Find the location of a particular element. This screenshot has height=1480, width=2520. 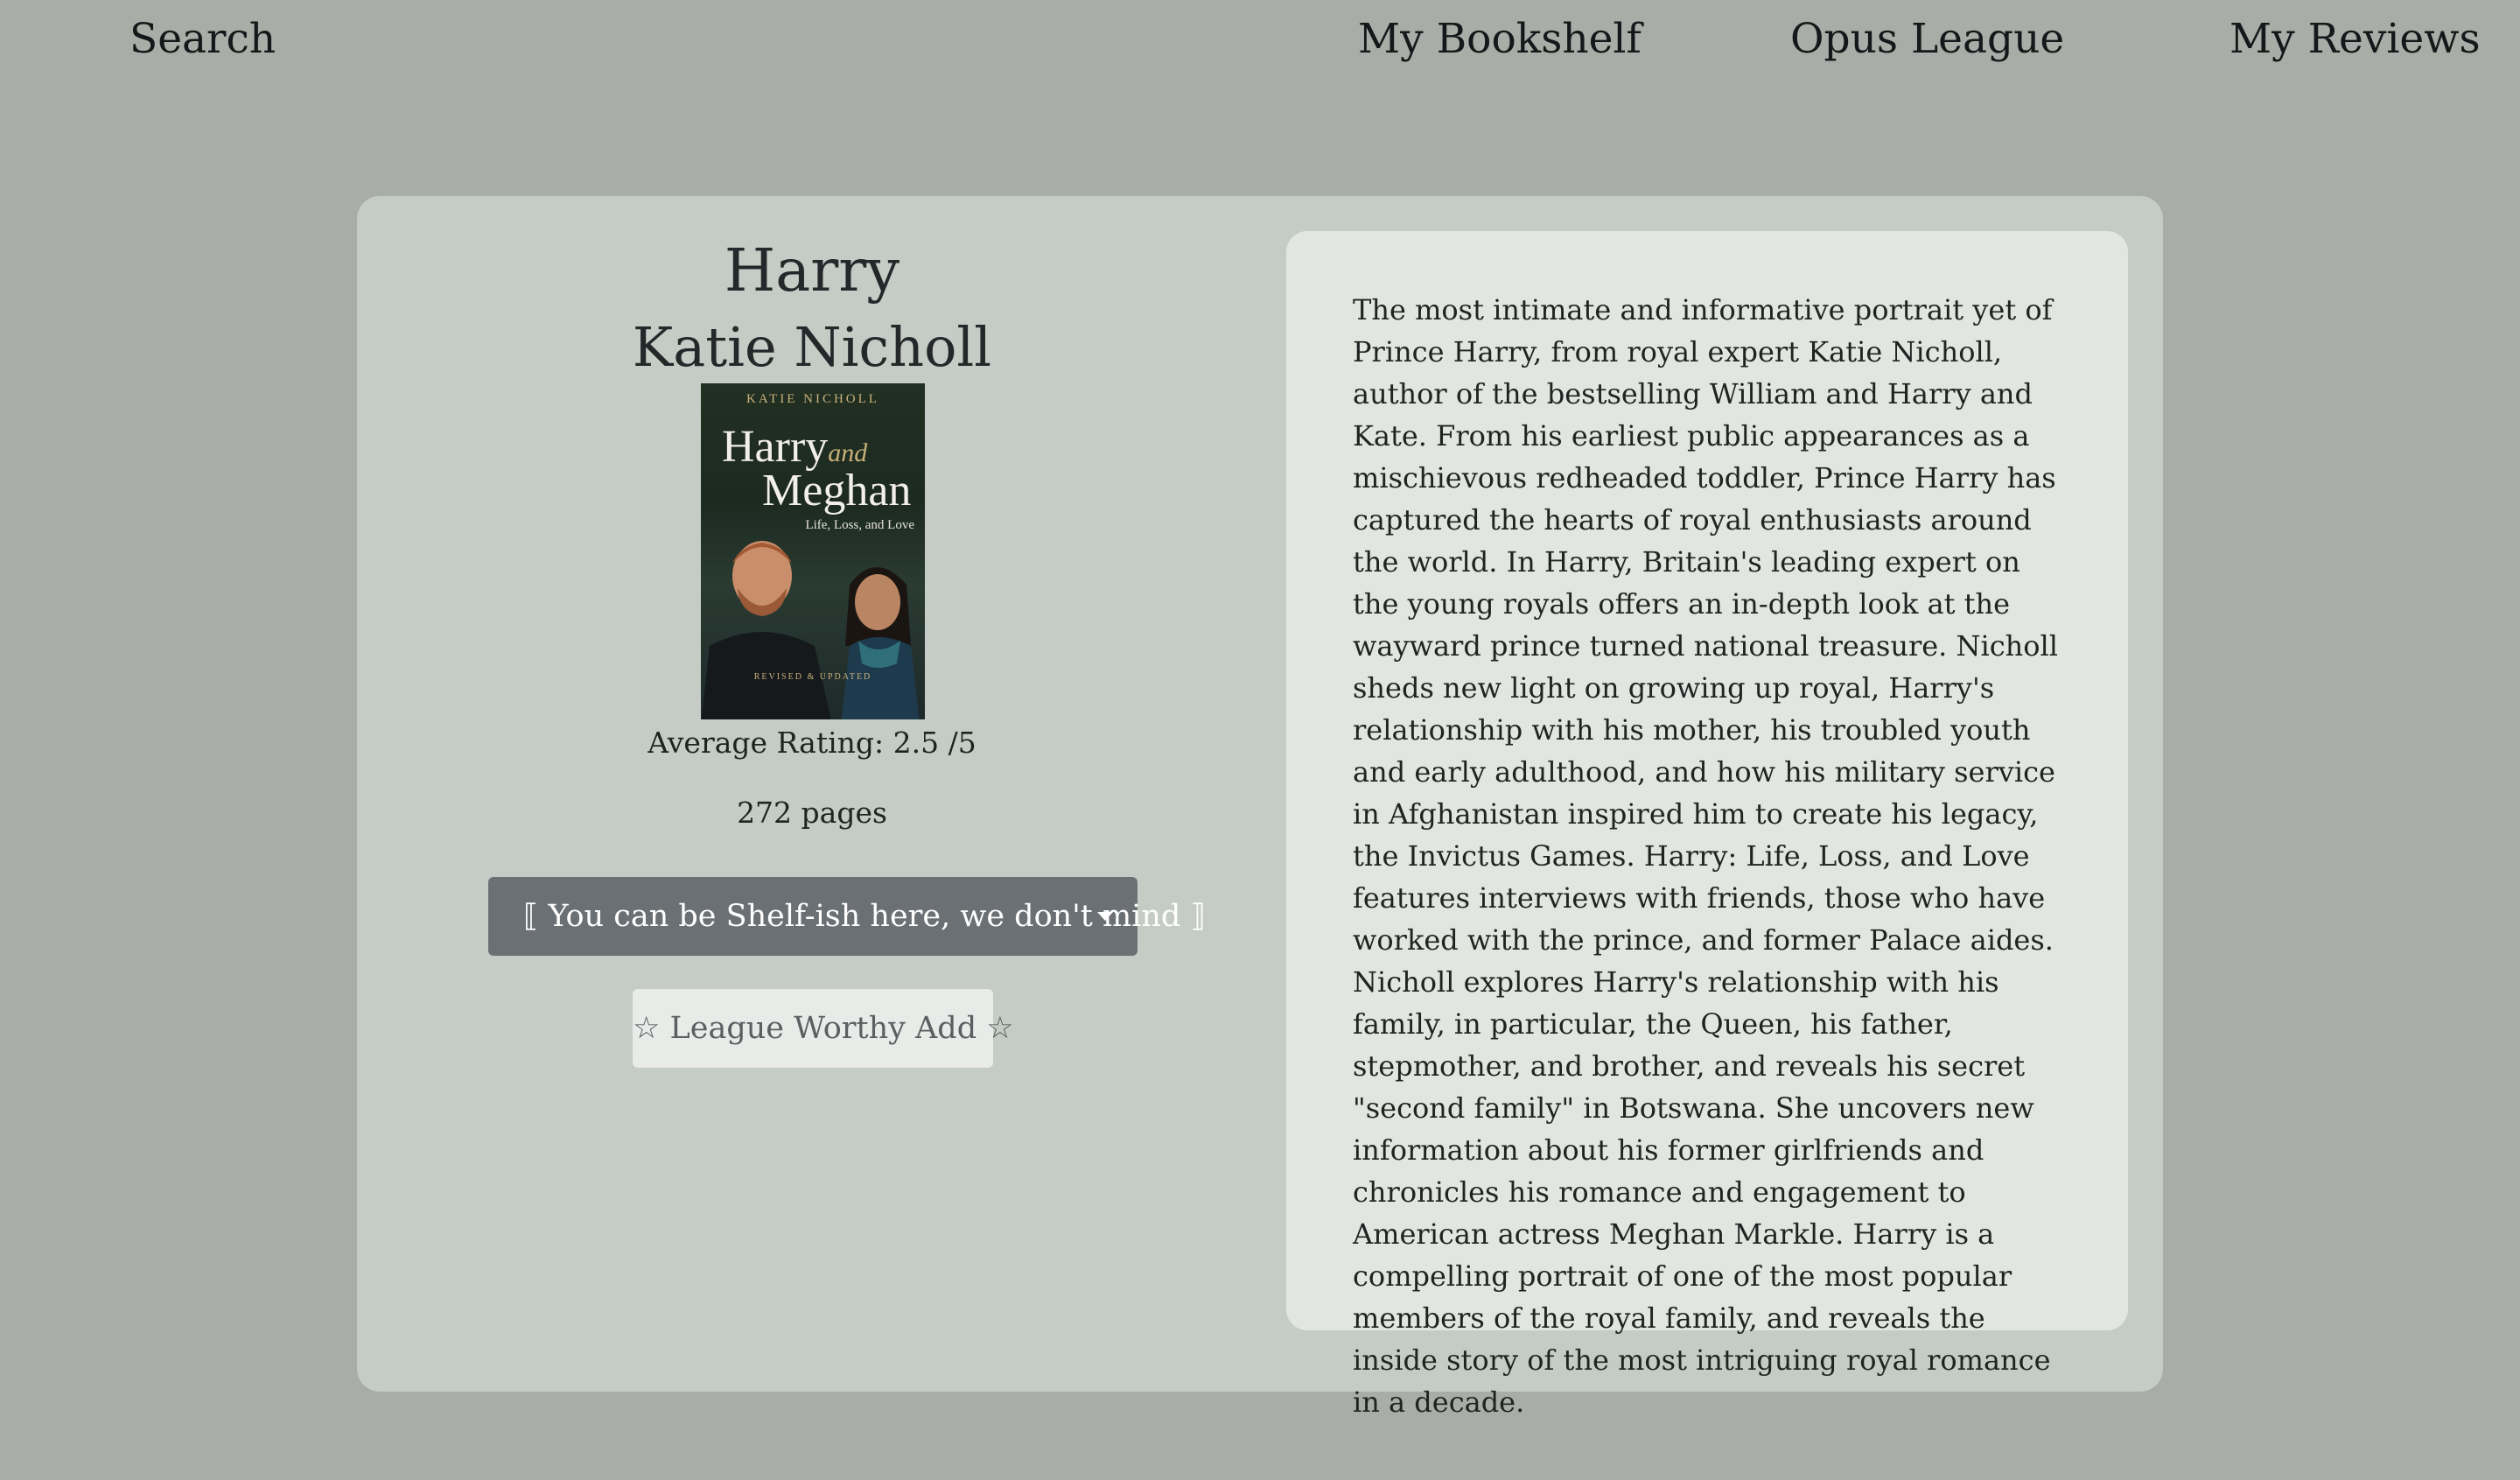

cover-author-text: KATIE NICHOLL is located at coordinates (812, 399).